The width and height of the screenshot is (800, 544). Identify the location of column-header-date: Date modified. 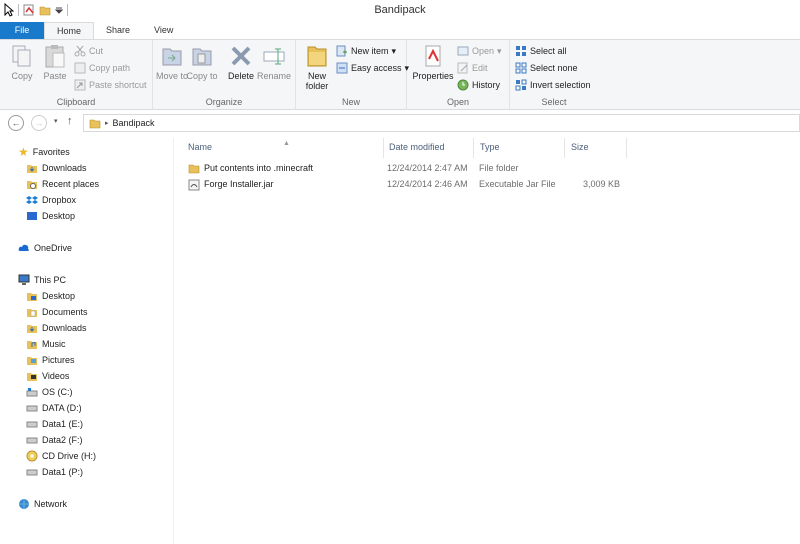
(428, 148).